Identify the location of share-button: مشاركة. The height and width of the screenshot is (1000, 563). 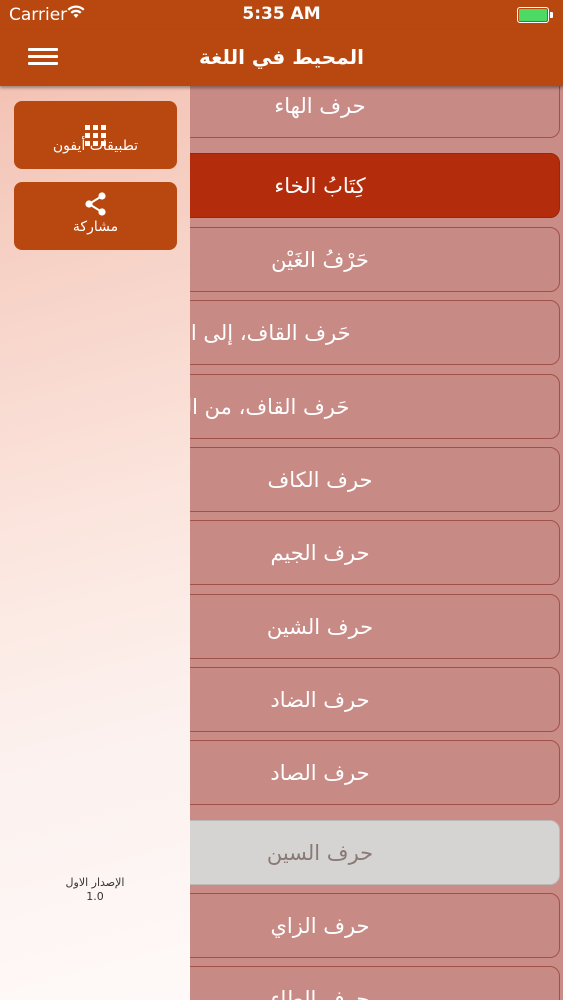
(95, 216).